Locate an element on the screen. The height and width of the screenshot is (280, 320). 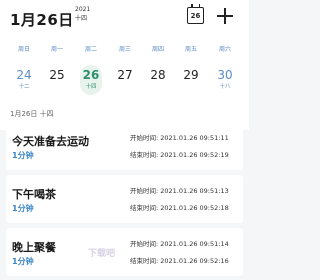
date-number: 24 is located at coordinates (24, 75).